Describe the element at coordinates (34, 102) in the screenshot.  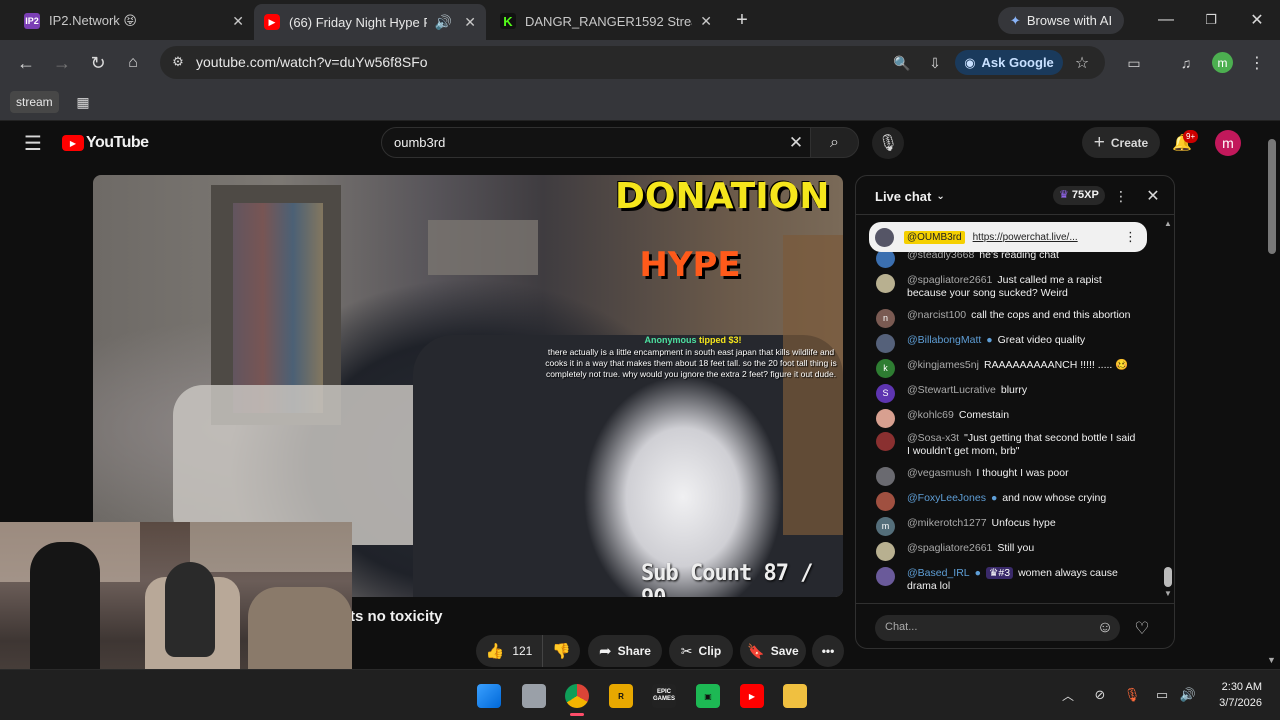
I see `bookmark-stream: stream` at that location.